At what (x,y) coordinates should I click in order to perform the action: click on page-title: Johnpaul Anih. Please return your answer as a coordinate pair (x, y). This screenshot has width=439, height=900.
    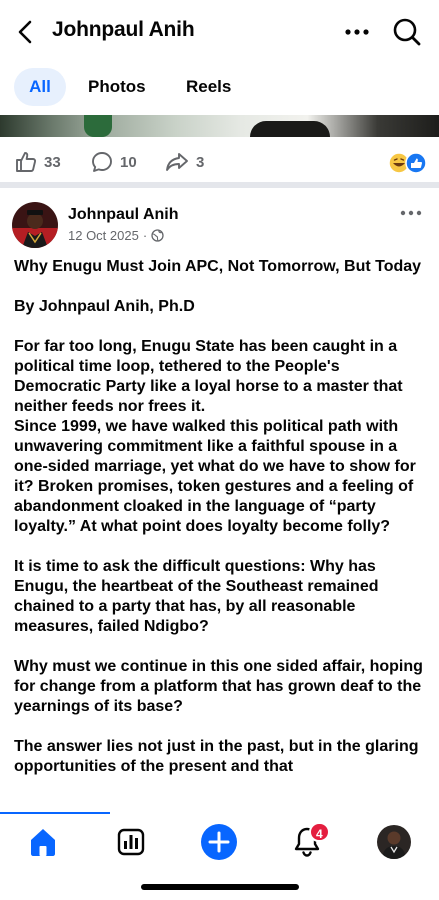
    Looking at the image, I should click on (123, 29).